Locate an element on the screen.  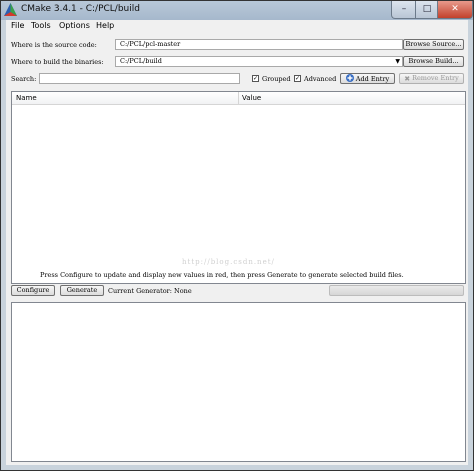
advanced-label: Advanced is located at coordinates (320, 79).